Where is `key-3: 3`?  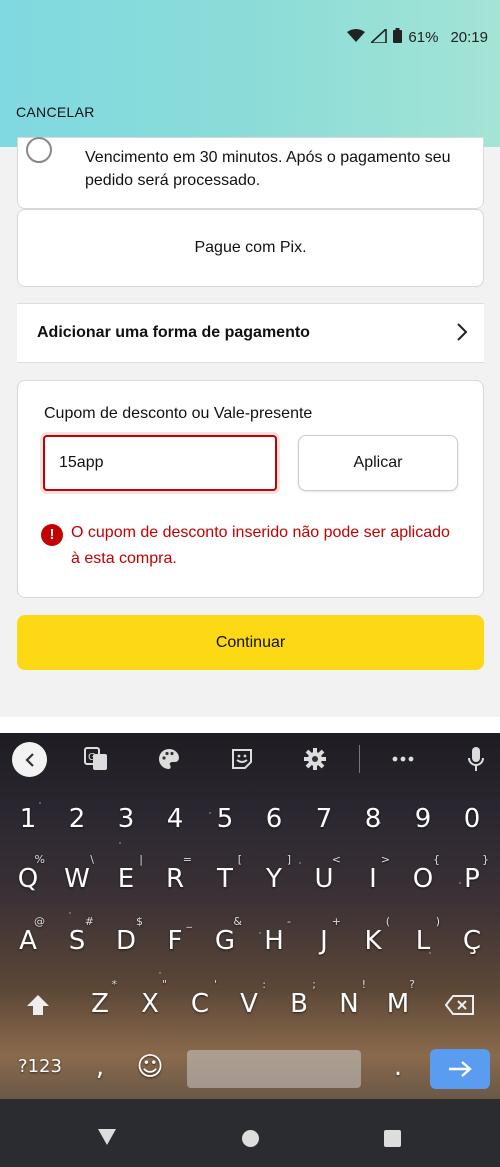 key-3: 3 is located at coordinates (126, 819).